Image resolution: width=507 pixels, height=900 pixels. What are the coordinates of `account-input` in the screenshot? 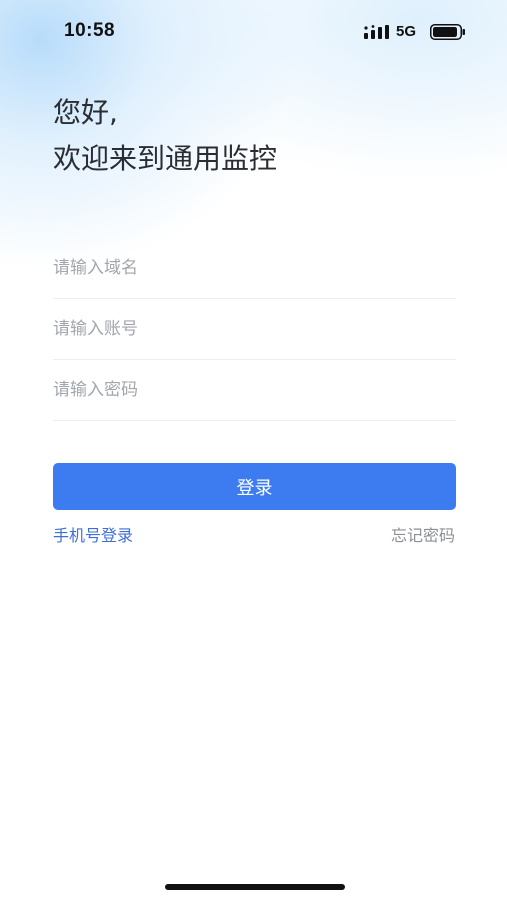 It's located at (254, 329).